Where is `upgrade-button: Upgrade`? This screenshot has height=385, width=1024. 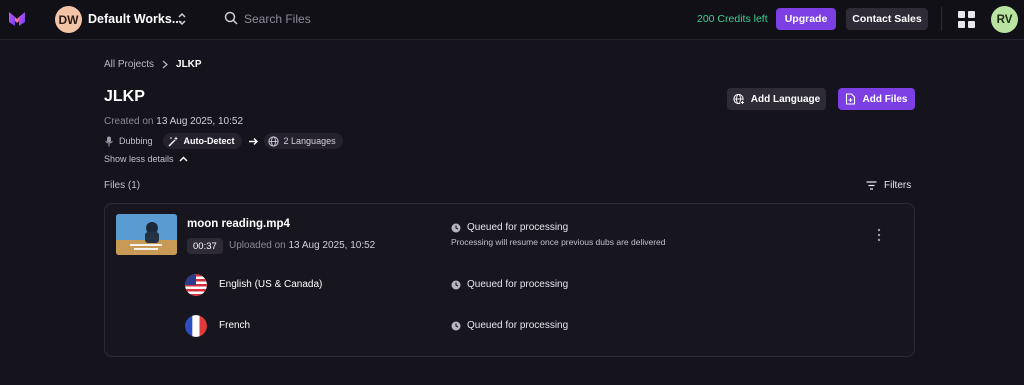
upgrade-button: Upgrade is located at coordinates (806, 19).